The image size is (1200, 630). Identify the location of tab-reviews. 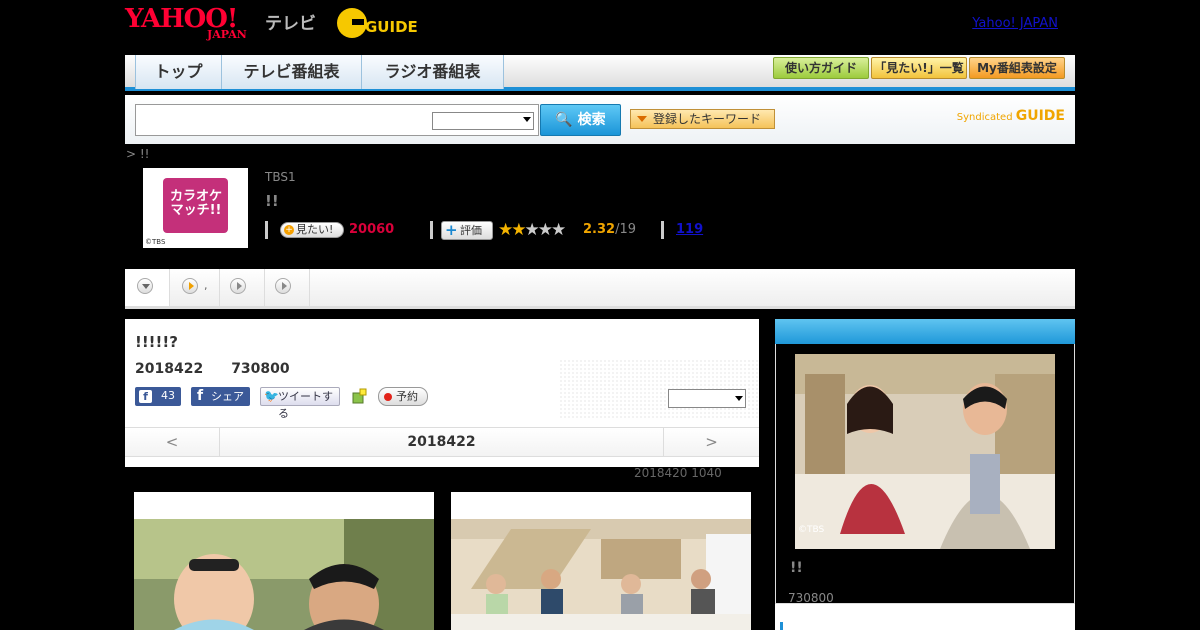
(287, 287).